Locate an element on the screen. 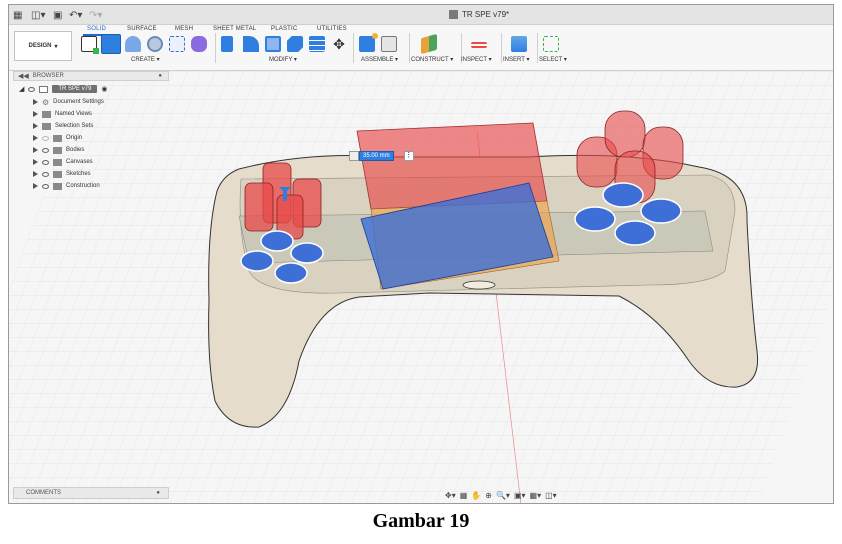 The width and height of the screenshot is (842, 544). new-component-icon is located at coordinates (368, 42).